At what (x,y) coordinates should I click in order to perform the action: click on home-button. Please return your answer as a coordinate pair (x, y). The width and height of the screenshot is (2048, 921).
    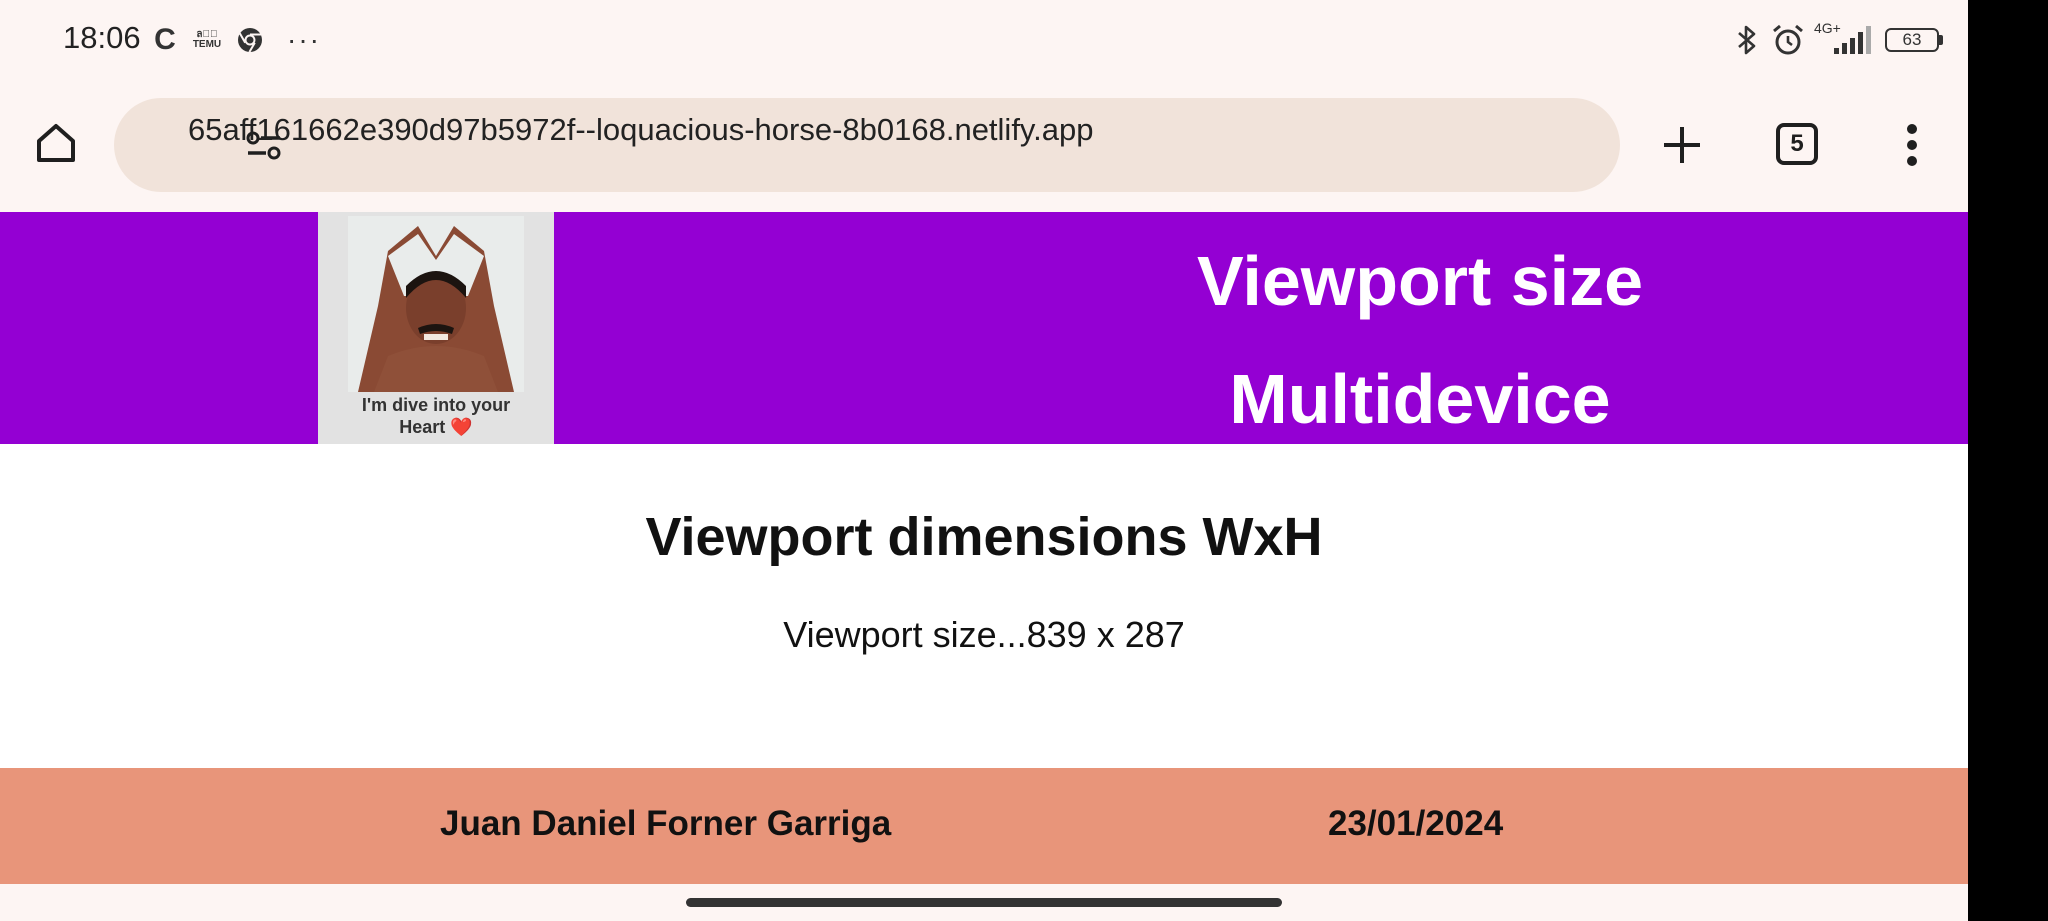
    Looking at the image, I should click on (56, 143).